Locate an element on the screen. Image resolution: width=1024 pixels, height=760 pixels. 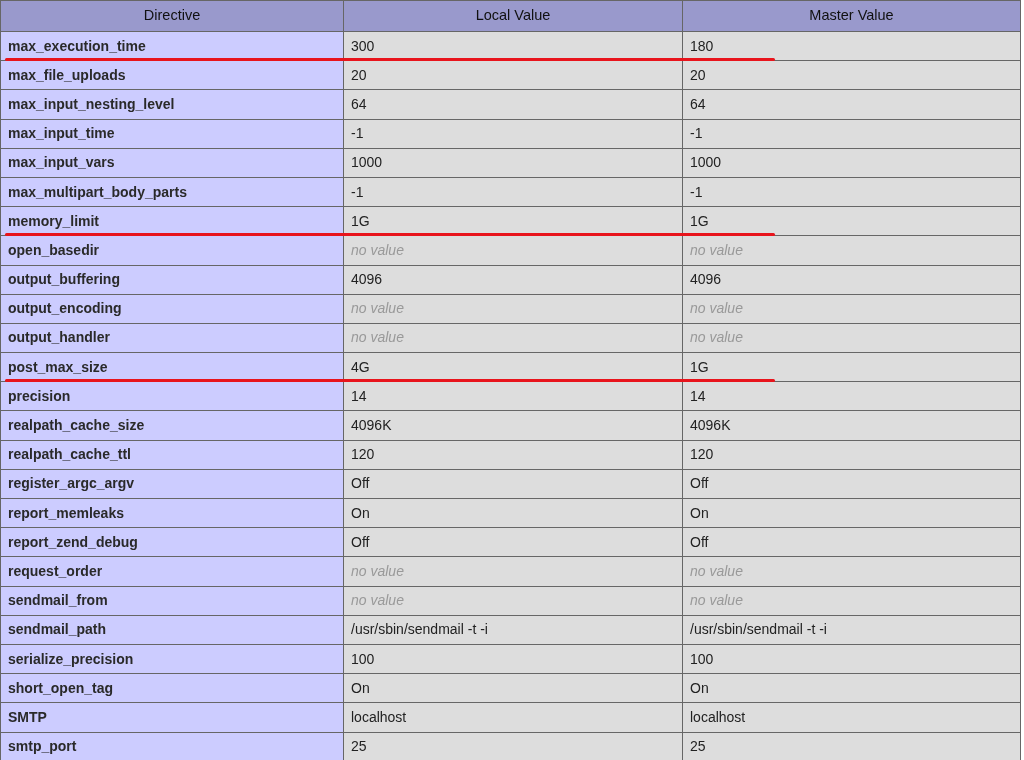
directive-cell: max_input_nesting_level is located at coordinates (172, 104).